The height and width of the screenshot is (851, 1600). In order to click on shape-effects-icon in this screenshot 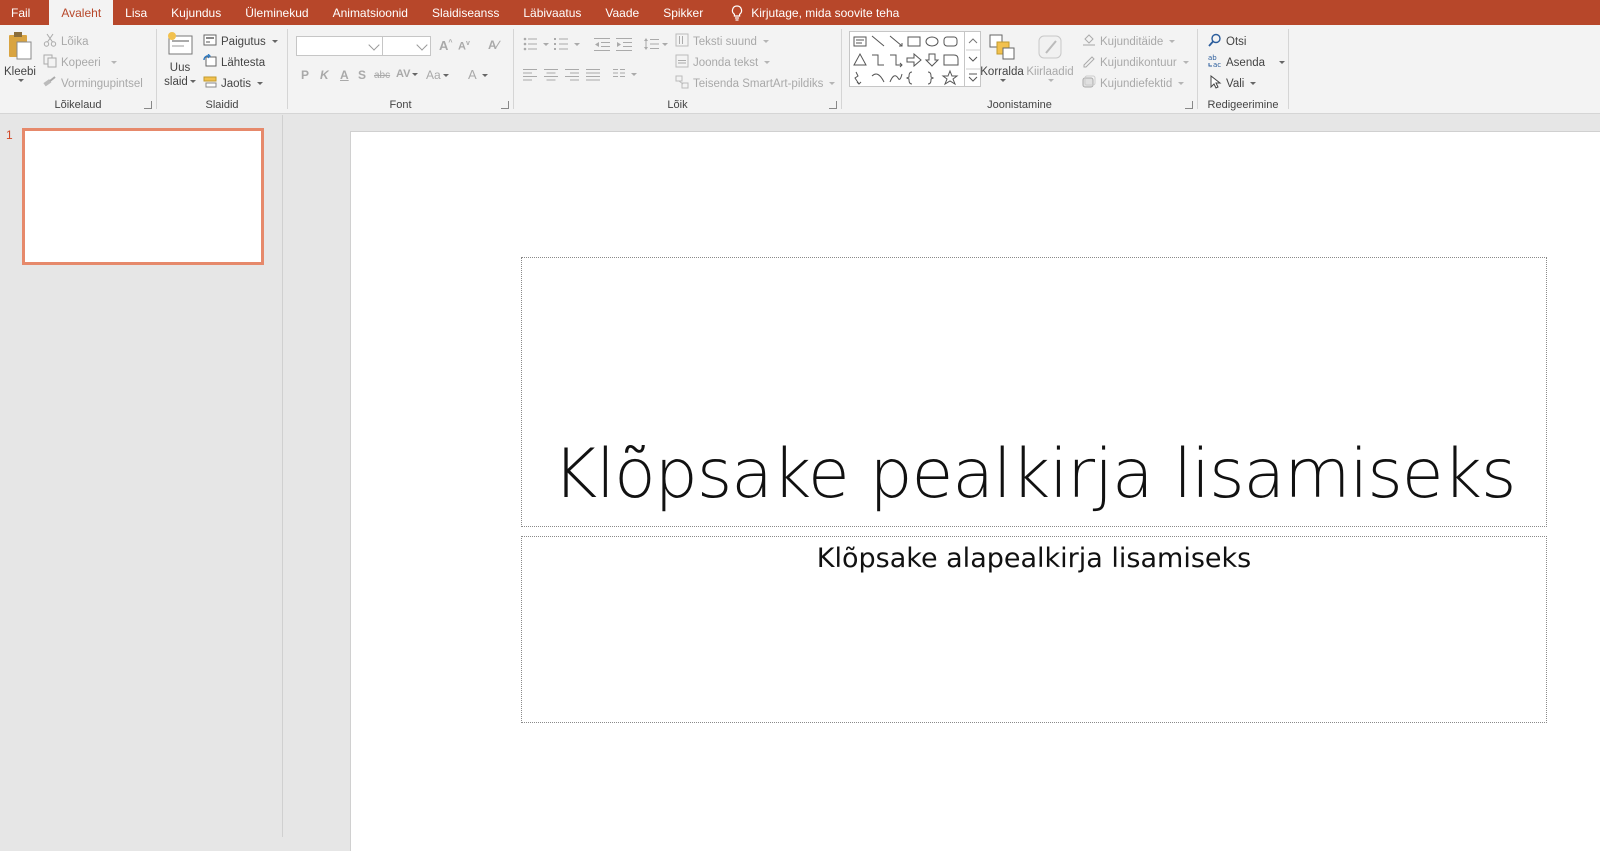, I will do `click(1089, 83)`.